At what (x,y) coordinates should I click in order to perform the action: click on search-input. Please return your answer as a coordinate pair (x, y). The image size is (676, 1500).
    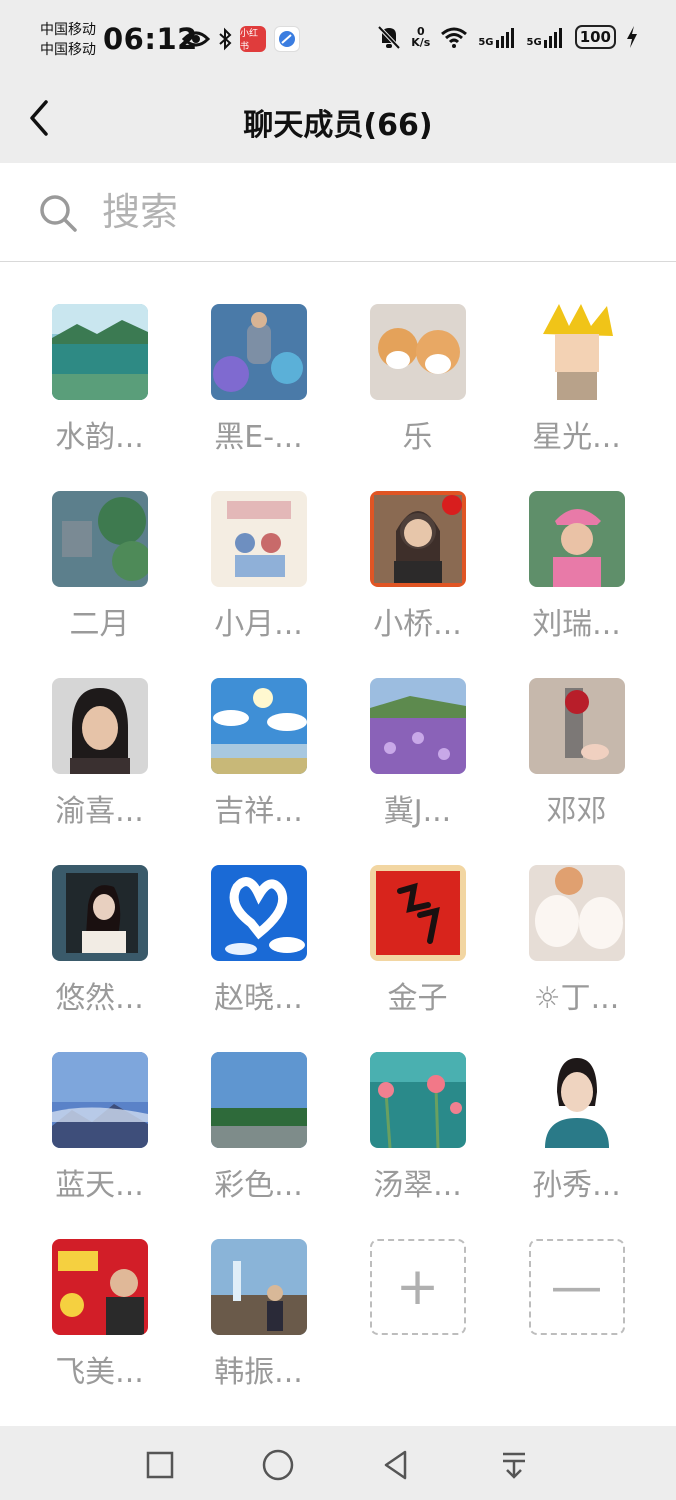
    Looking at the image, I should click on (362, 212).